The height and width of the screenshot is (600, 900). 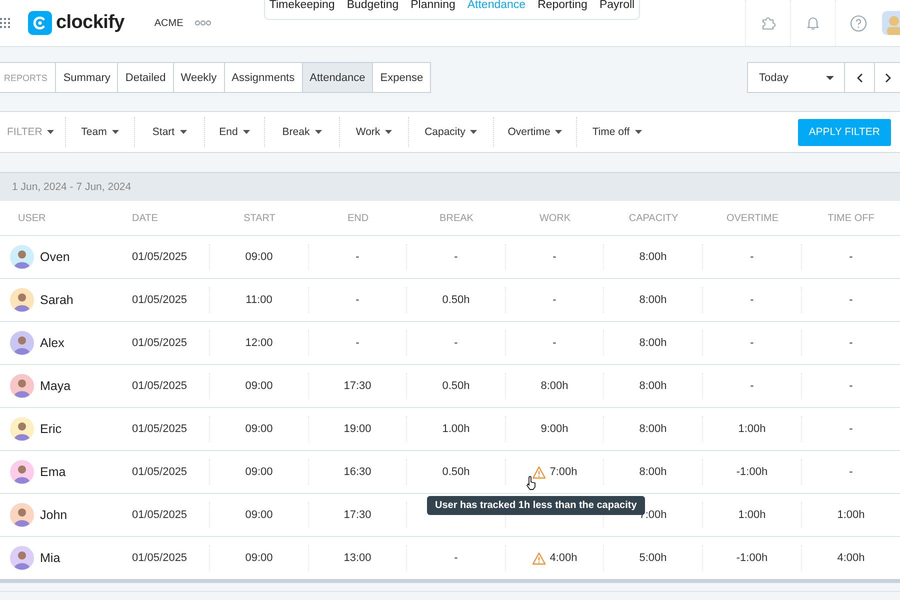 I want to click on table-cell: 16:30, so click(x=358, y=472).